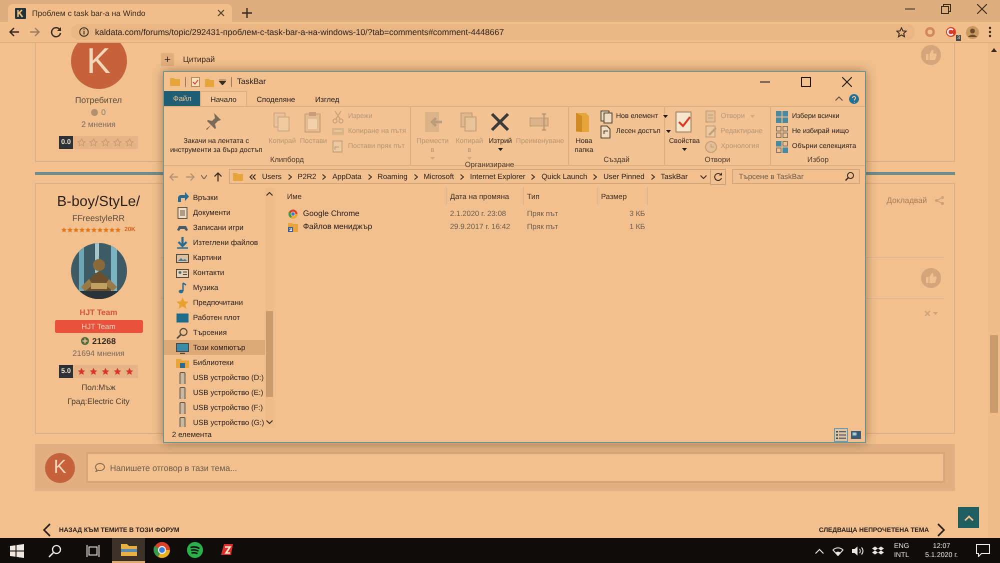  I want to click on collapse-ribbon-icon, so click(839, 98).